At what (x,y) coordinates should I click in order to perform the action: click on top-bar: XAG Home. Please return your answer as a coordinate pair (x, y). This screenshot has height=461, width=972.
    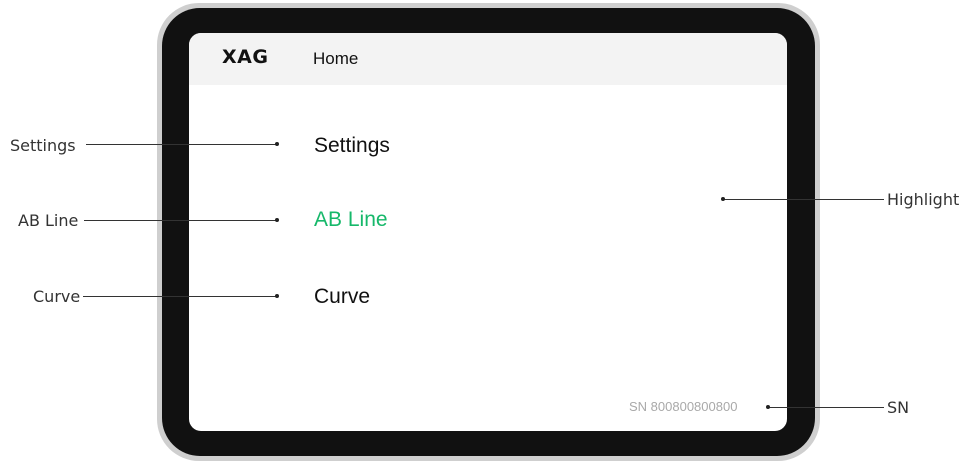
    Looking at the image, I should click on (488, 59).